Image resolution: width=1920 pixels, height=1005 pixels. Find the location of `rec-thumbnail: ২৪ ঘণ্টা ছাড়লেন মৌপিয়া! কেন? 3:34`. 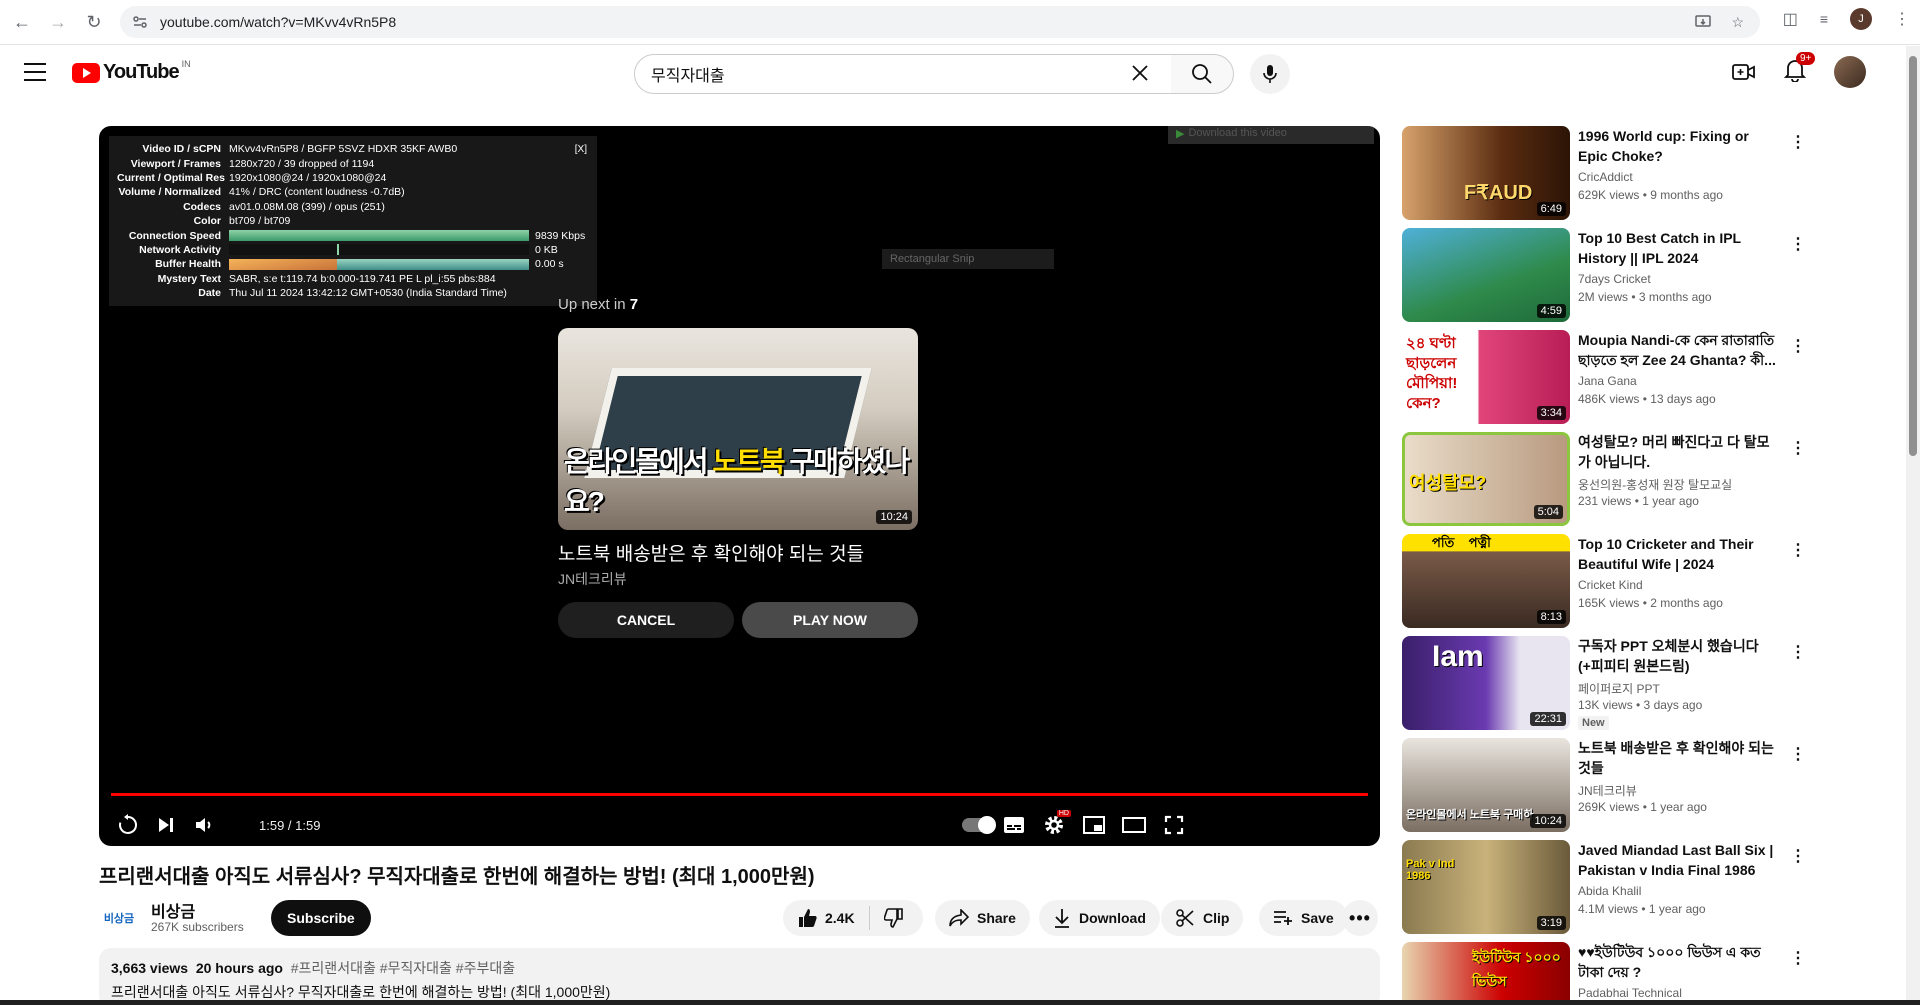

rec-thumbnail: ২৪ ঘণ্টা ছাড়লেন মৌপিয়া! কেন? 3:34 is located at coordinates (1486, 377).